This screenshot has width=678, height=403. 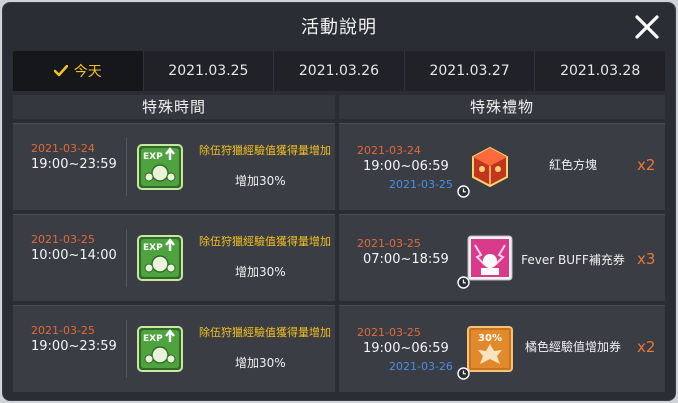 I want to click on gift-end-date: 2021-03-25, so click(x=421, y=184).